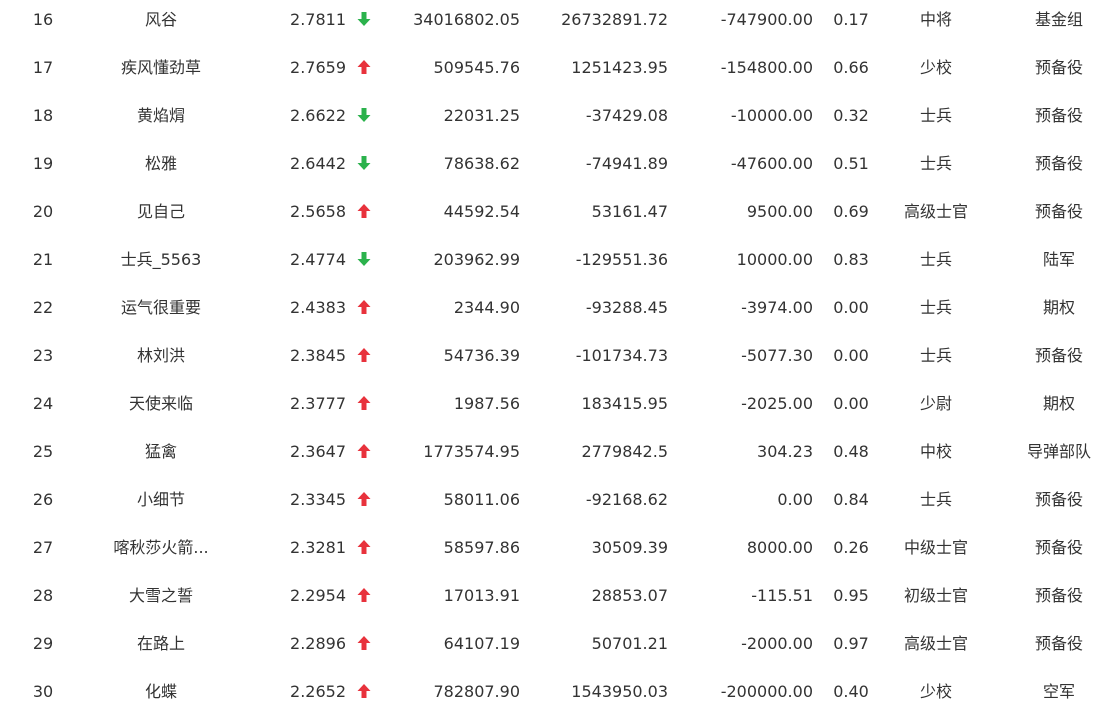  I want to click on value2-cell: 1543950.03, so click(619, 691).